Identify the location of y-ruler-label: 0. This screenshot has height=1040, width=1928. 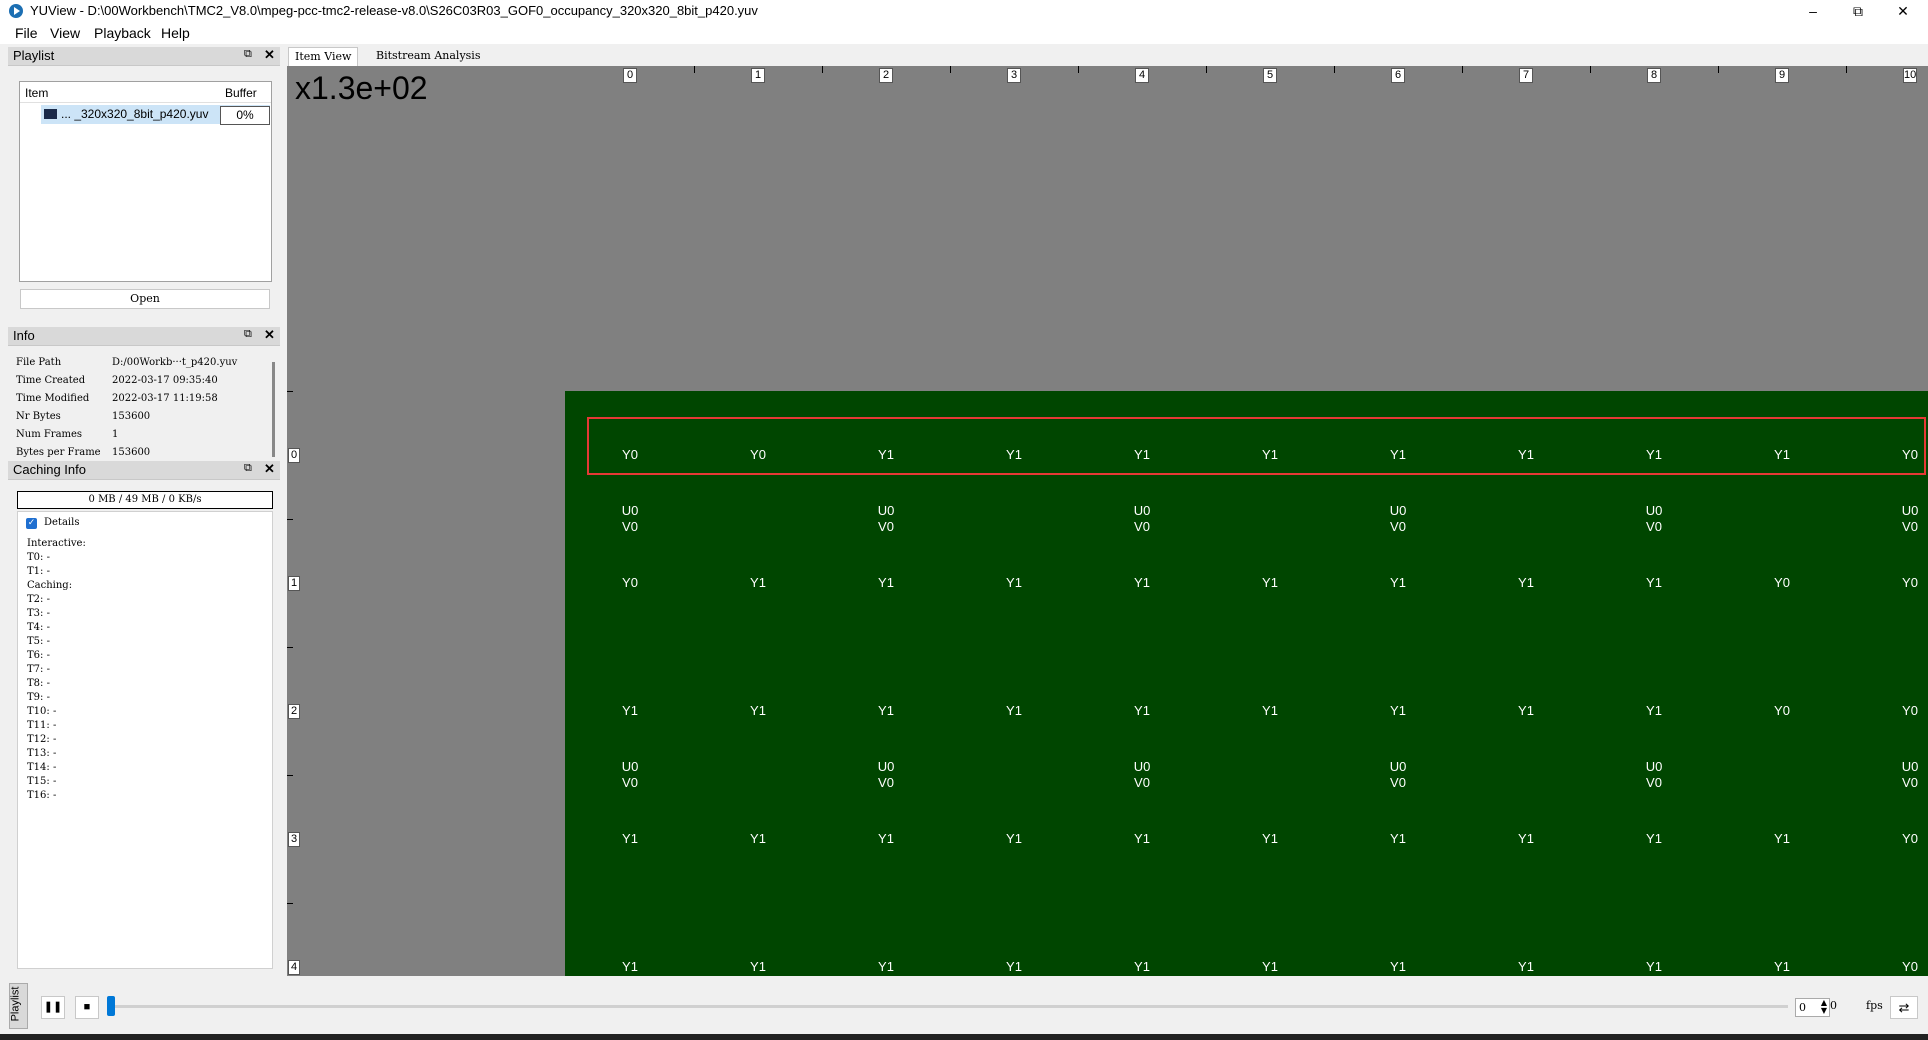
(294, 455).